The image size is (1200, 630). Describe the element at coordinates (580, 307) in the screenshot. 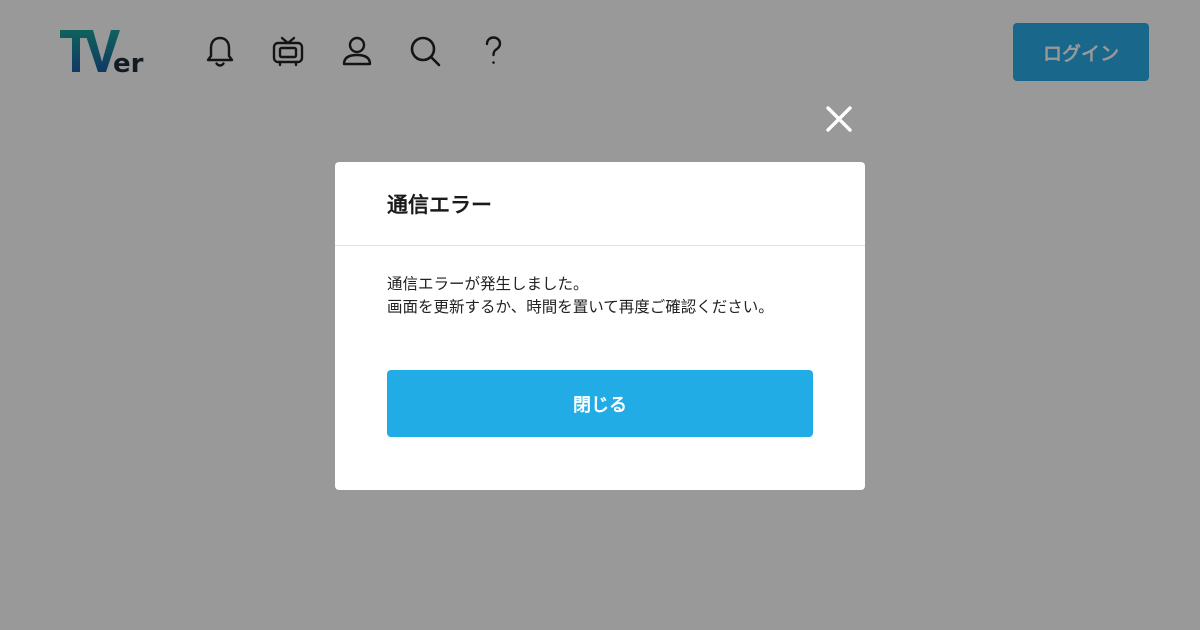

I see `dialog-message-line2: 画面を更新するか、時間を置いて再度ご確認ください。` at that location.